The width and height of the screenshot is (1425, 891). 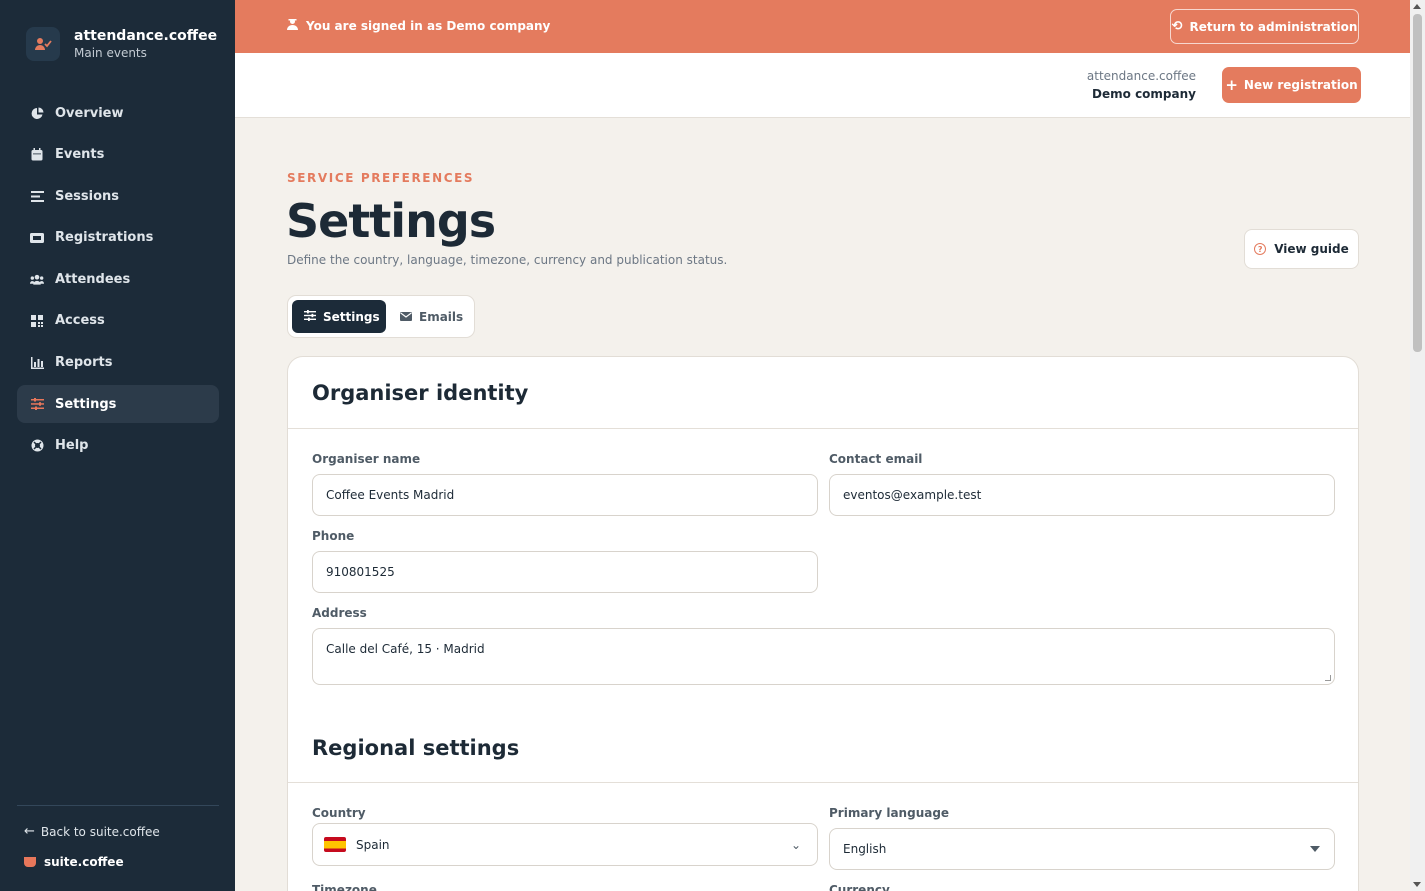 I want to click on contact-email-label: Contact email, so click(x=876, y=459).